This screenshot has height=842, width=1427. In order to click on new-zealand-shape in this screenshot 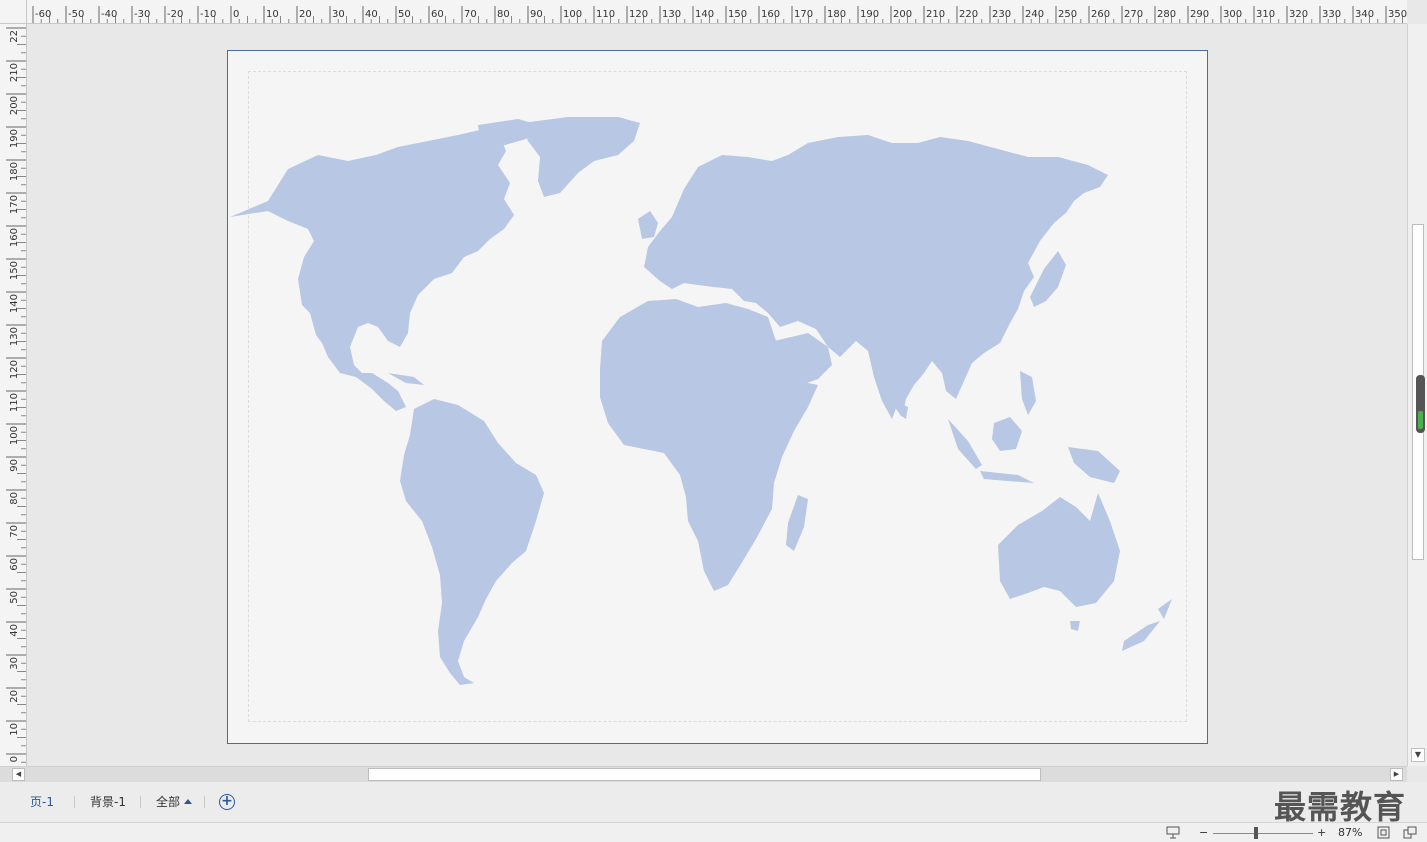, I will do `click(1147, 625)`.